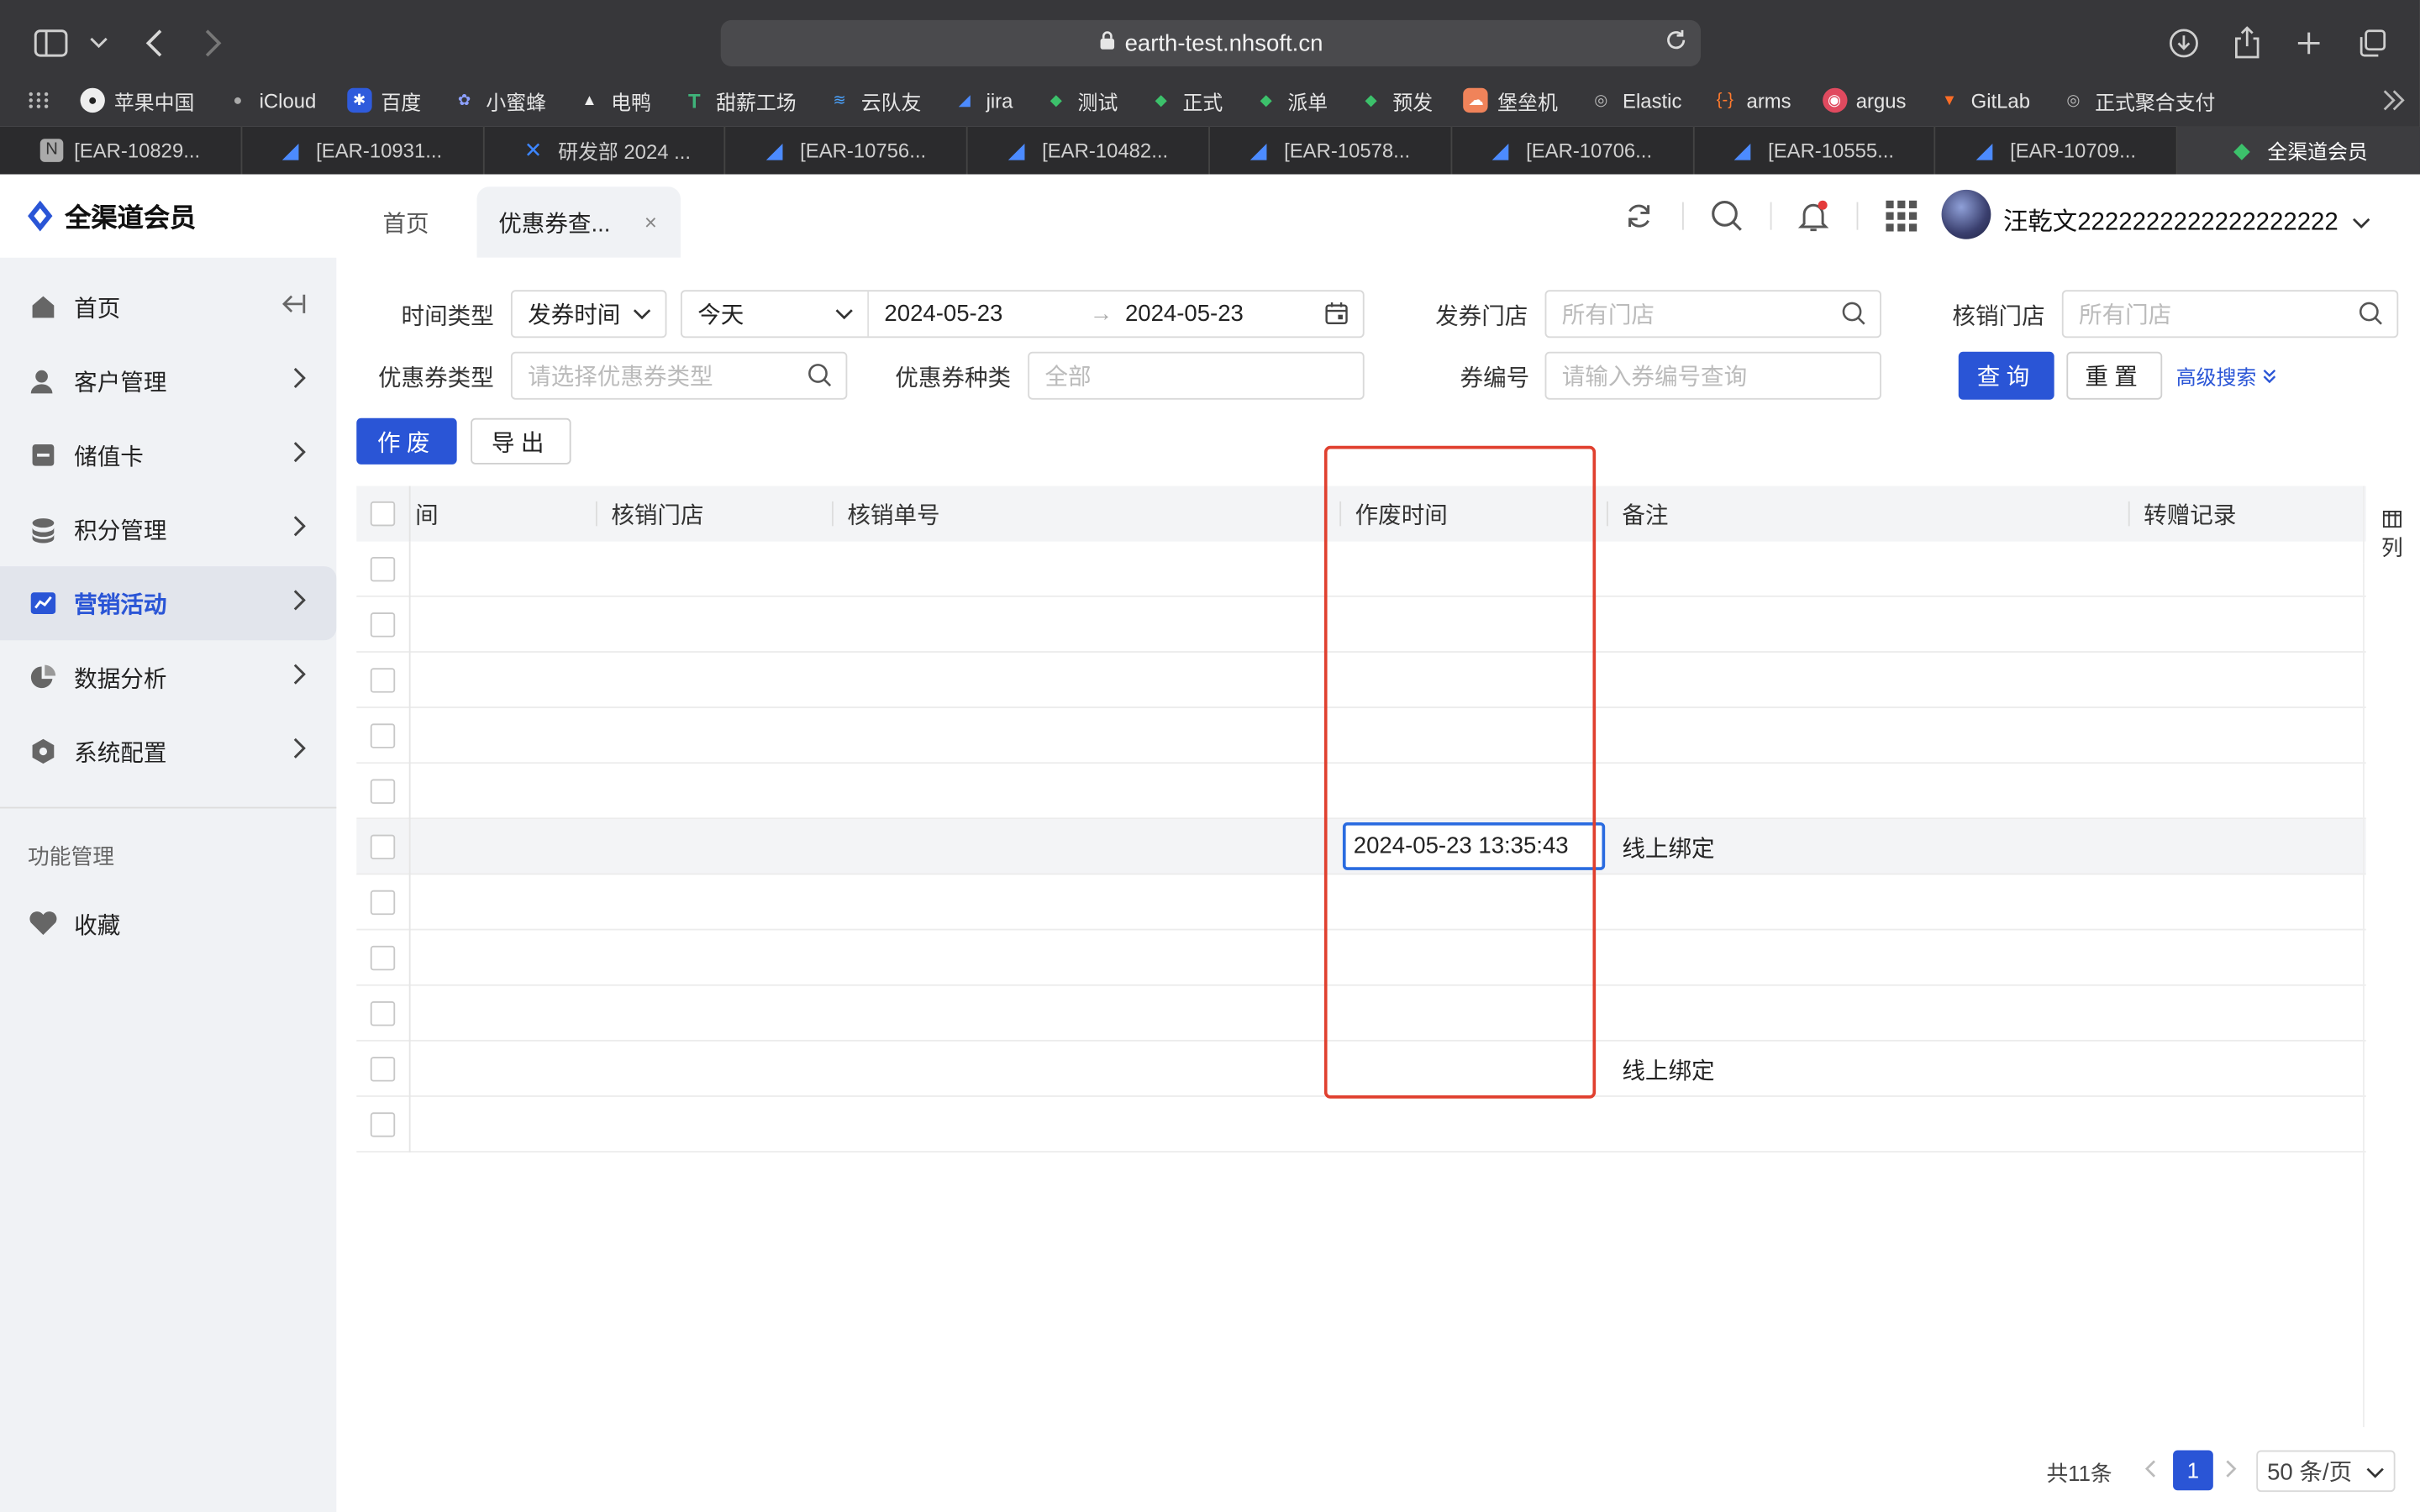 The height and width of the screenshot is (1512, 2420). Describe the element at coordinates (427, 514) in the screenshot. I see `column-header: 间` at that location.